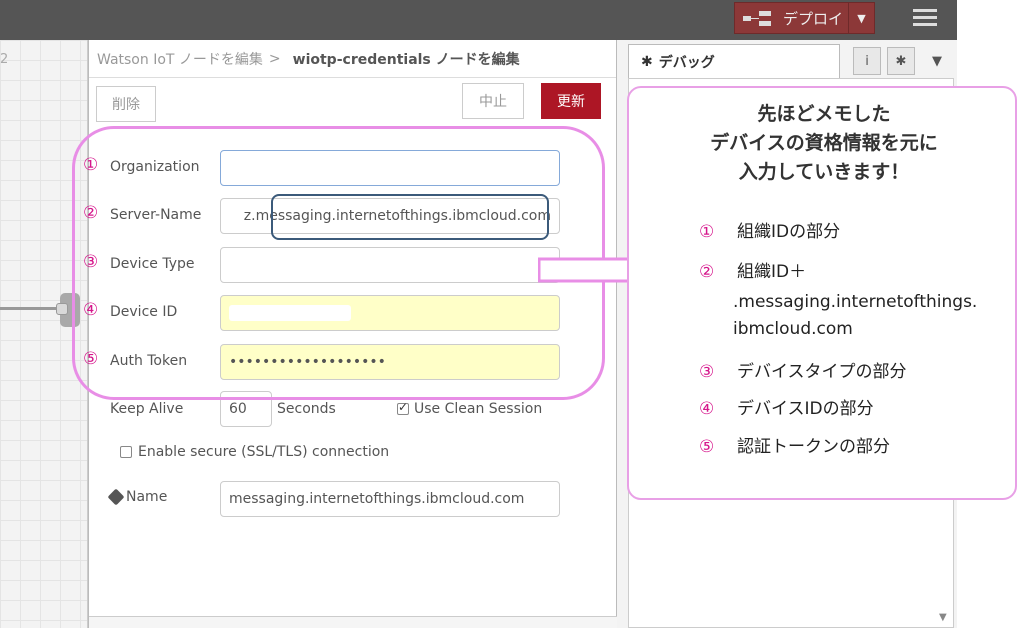 The width and height of the screenshot is (1030, 628). I want to click on callout-item-2-line3-wrap: ibmcloud.com, so click(793, 329).